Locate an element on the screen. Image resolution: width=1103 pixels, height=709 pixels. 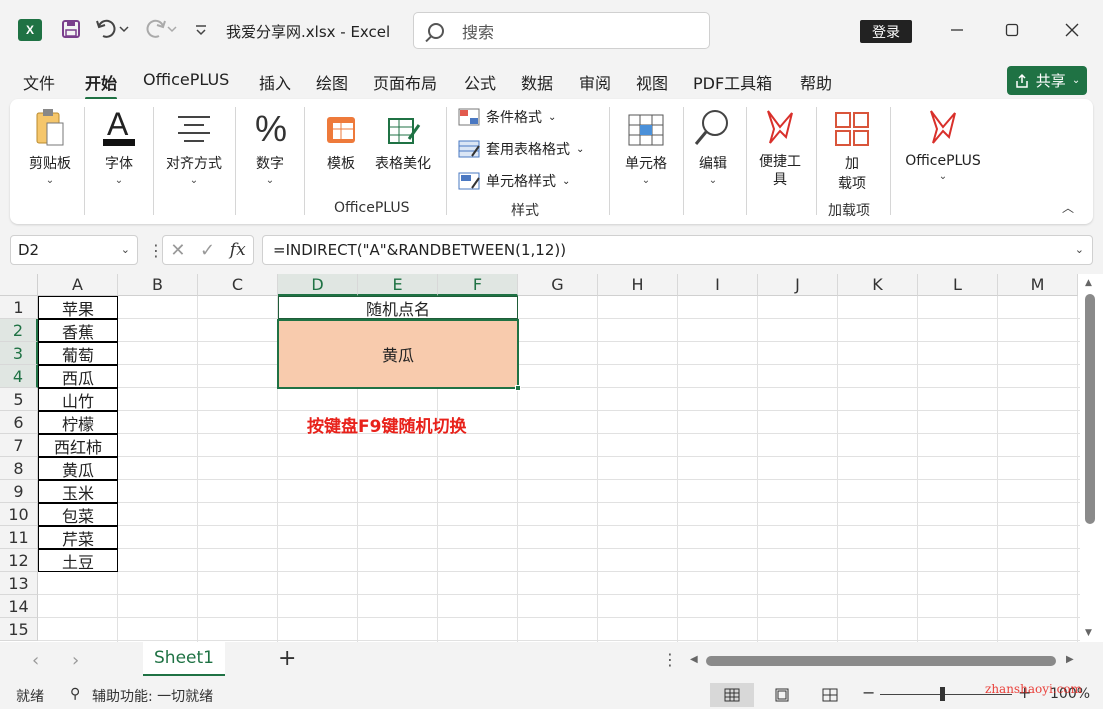
column-header-f: F is located at coordinates (478, 285).